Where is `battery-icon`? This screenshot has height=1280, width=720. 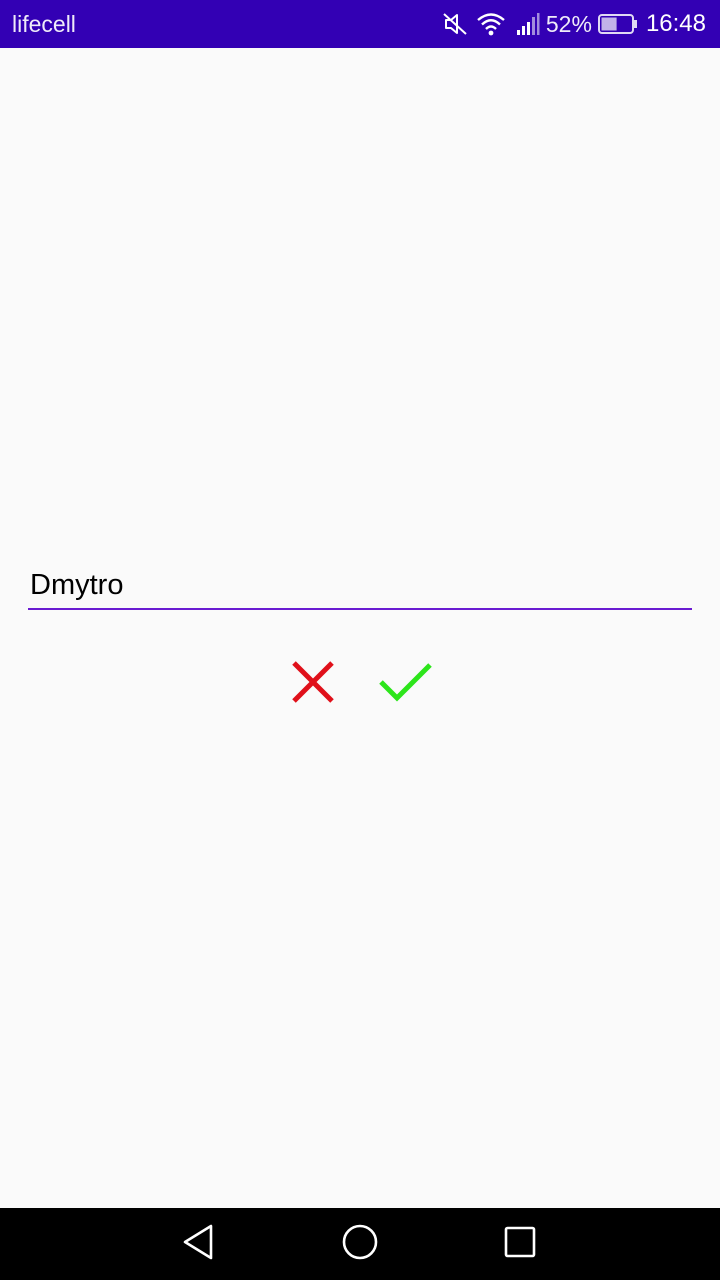 battery-icon is located at coordinates (617, 24).